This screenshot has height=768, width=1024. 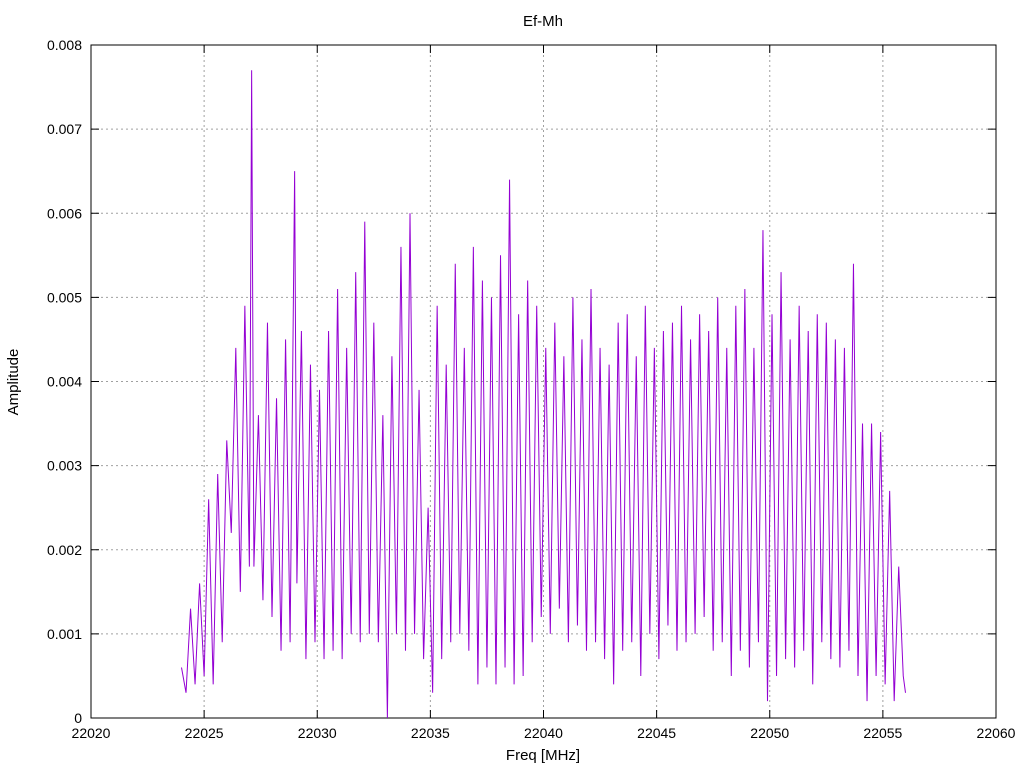 I want to click on x-axis-label: Freq [MHz], so click(x=543, y=755).